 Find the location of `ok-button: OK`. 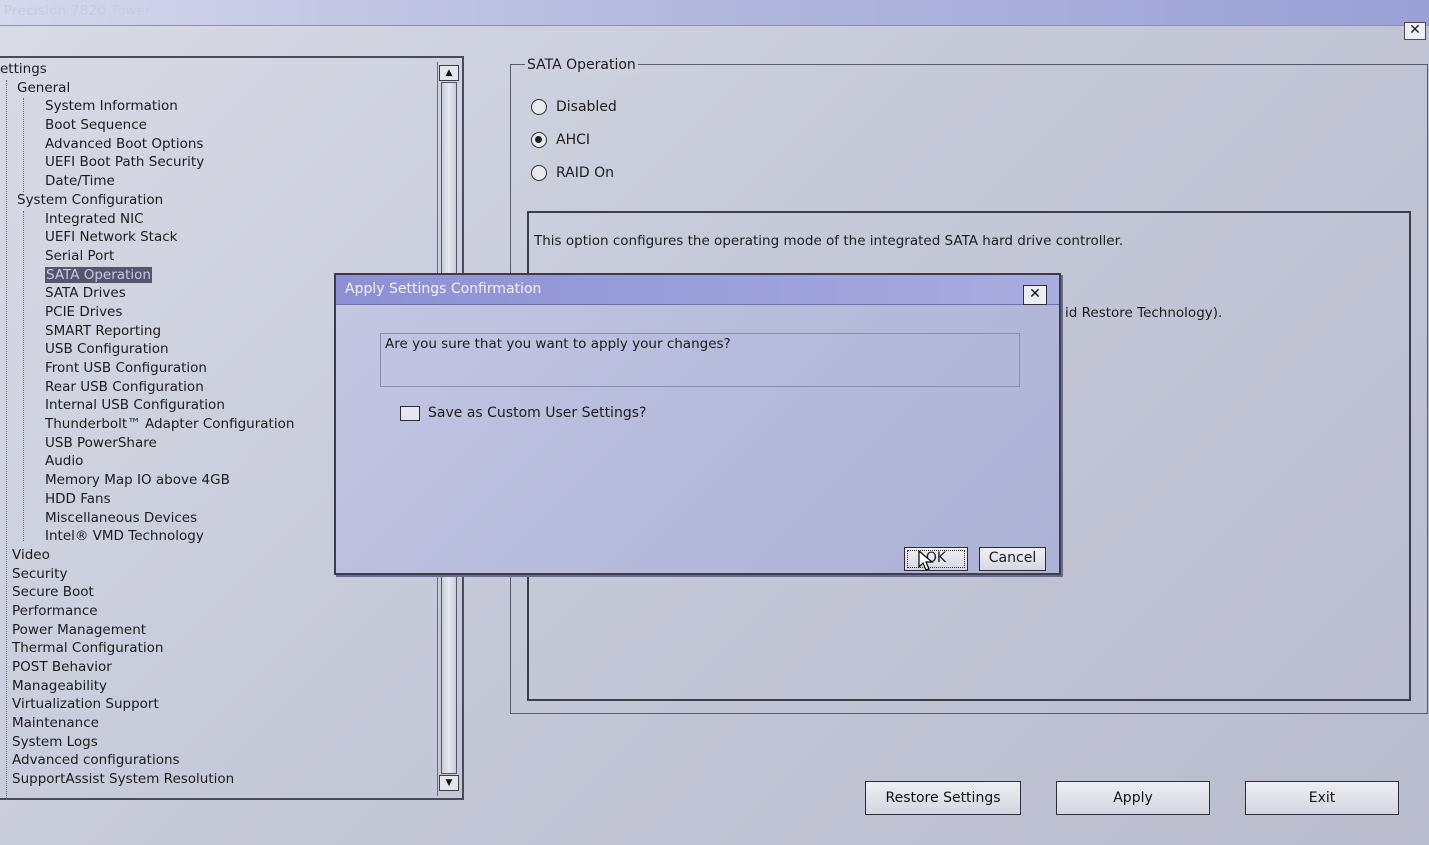

ok-button: OK is located at coordinates (936, 559).